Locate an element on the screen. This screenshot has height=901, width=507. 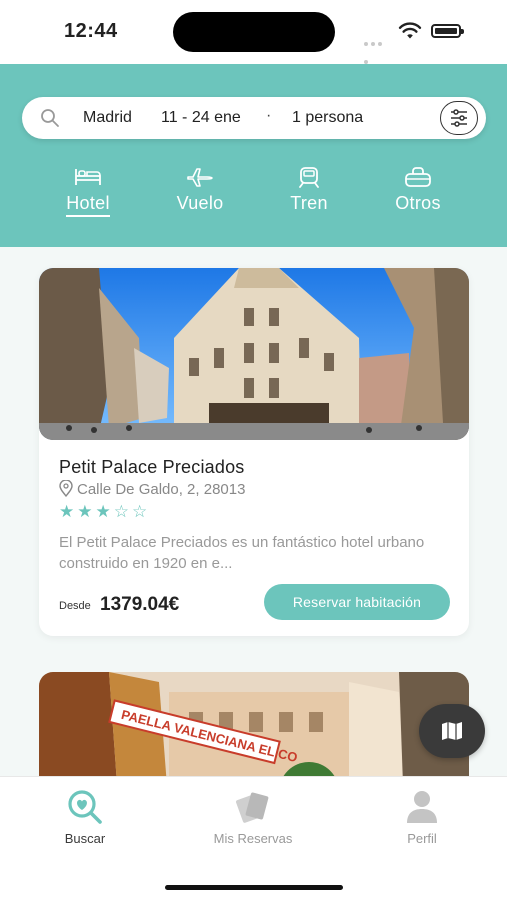
nav-perfil: Perfil is located at coordinates (422, 817).